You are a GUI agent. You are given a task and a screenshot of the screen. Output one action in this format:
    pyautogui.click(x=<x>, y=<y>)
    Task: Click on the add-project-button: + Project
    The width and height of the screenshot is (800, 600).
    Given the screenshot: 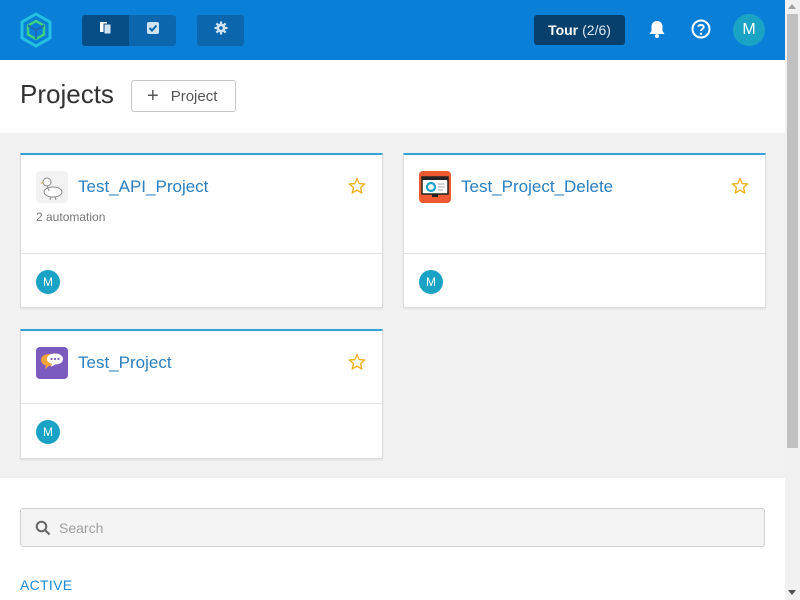 What is the action you would take?
    pyautogui.click(x=183, y=96)
    